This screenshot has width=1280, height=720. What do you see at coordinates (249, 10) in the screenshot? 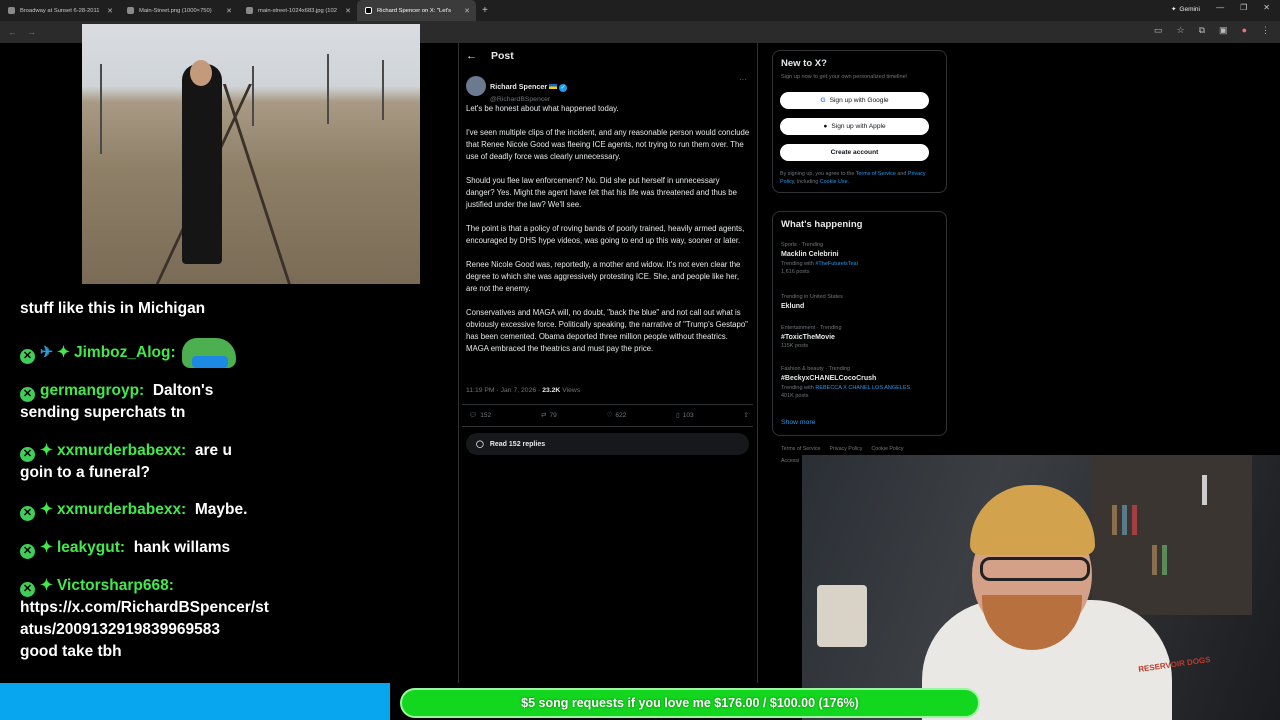
I see `favicon-icon` at bounding box center [249, 10].